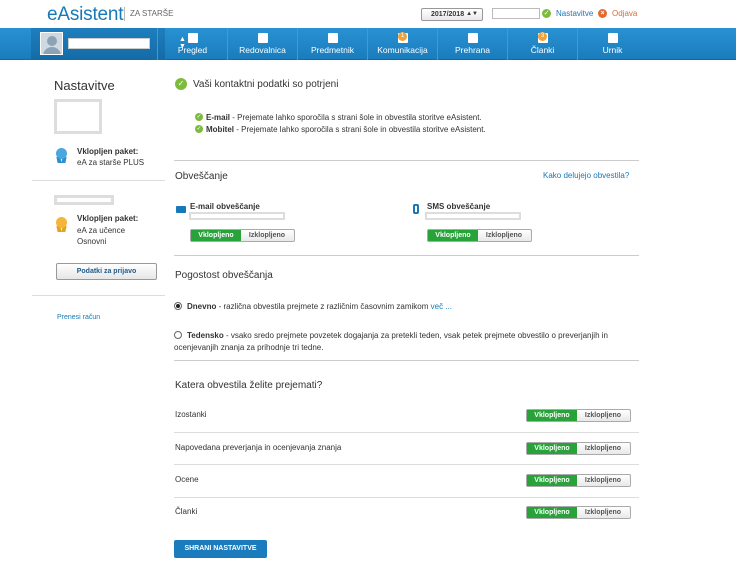 This screenshot has width=736, height=570. What do you see at coordinates (612, 44) in the screenshot?
I see `nav-item-urnik: Urnik` at bounding box center [612, 44].